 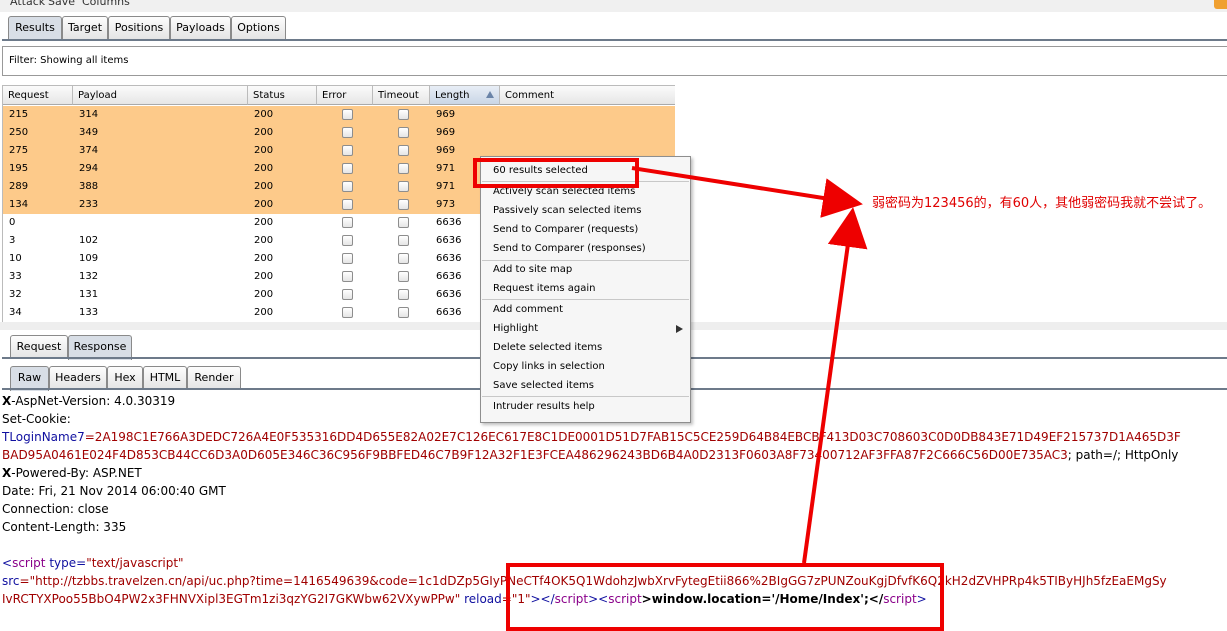 I want to click on annotation-arrow-top, so click(x=747, y=192).